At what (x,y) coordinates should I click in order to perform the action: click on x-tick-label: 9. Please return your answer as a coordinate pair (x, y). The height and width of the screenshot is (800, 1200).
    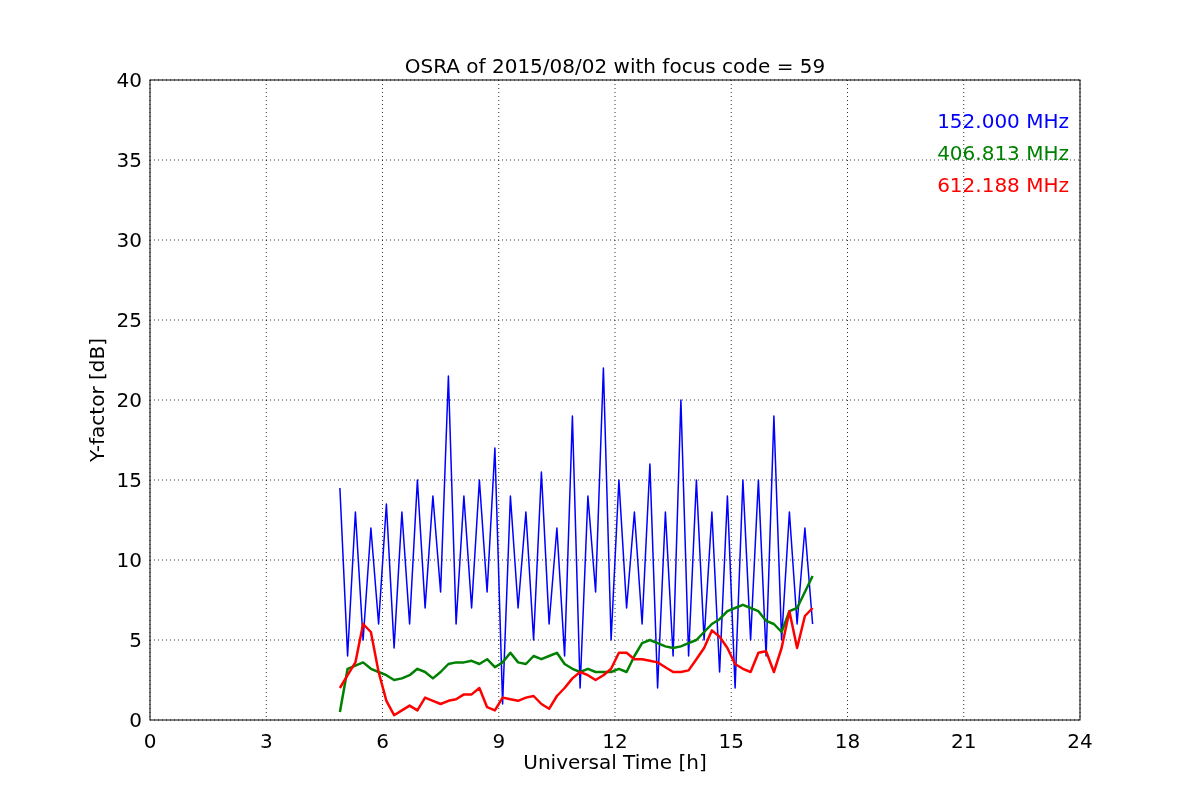
    Looking at the image, I should click on (499, 741).